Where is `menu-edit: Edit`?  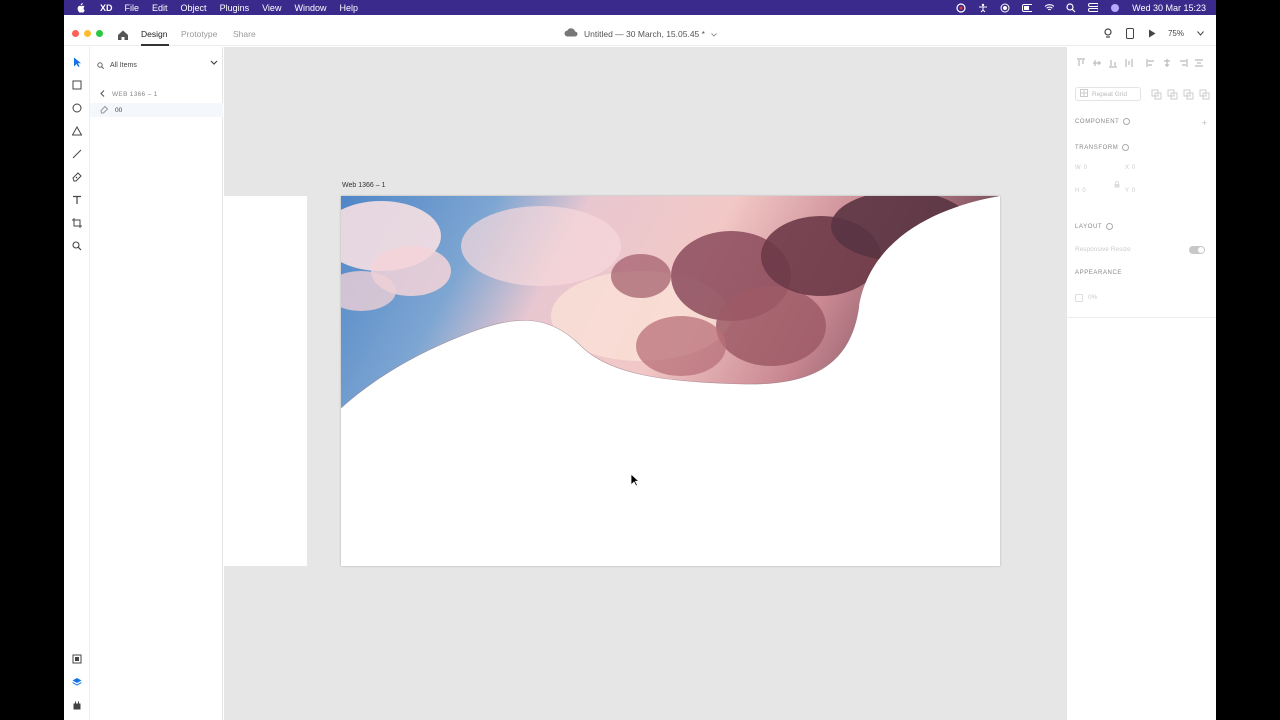
menu-edit: Edit is located at coordinates (160, 8).